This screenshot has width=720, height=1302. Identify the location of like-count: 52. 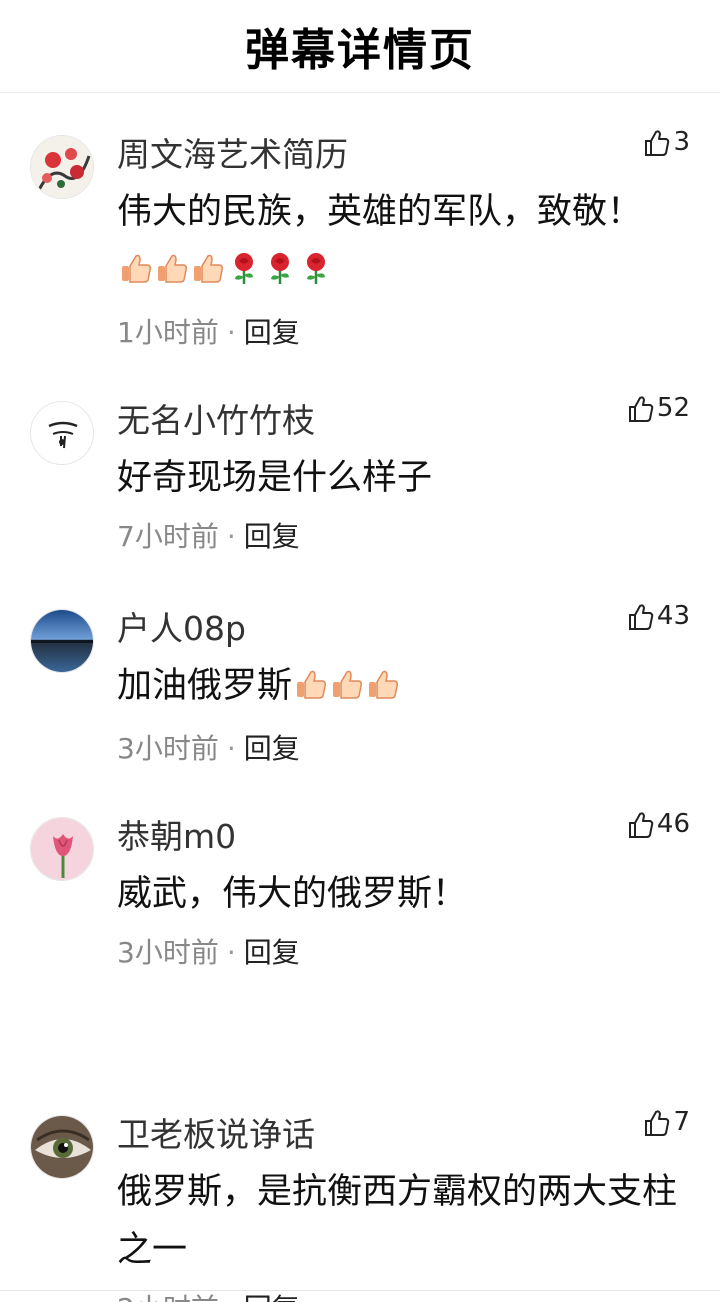
(673, 408).